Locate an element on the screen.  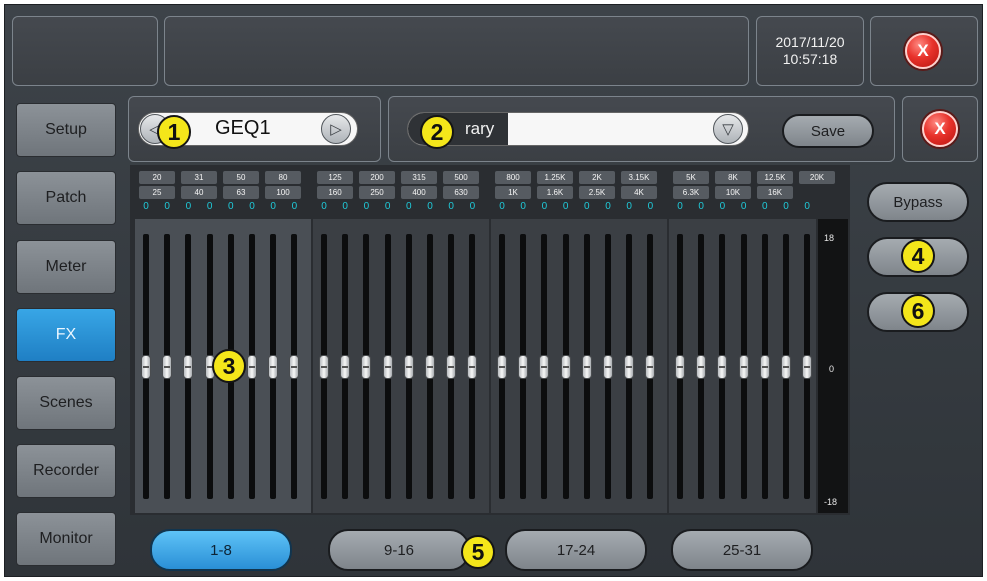
library-dropdown-button: ▽ is located at coordinates (728, 129).